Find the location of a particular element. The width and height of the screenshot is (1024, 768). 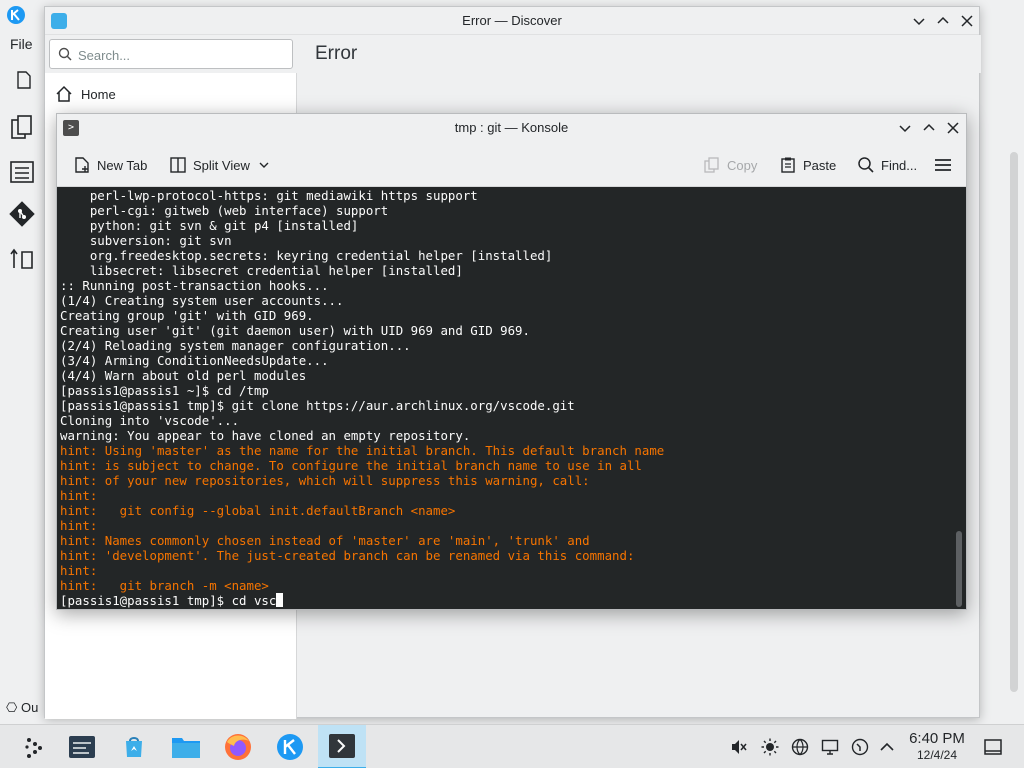

split-view-label: Split View is located at coordinates (221, 165).